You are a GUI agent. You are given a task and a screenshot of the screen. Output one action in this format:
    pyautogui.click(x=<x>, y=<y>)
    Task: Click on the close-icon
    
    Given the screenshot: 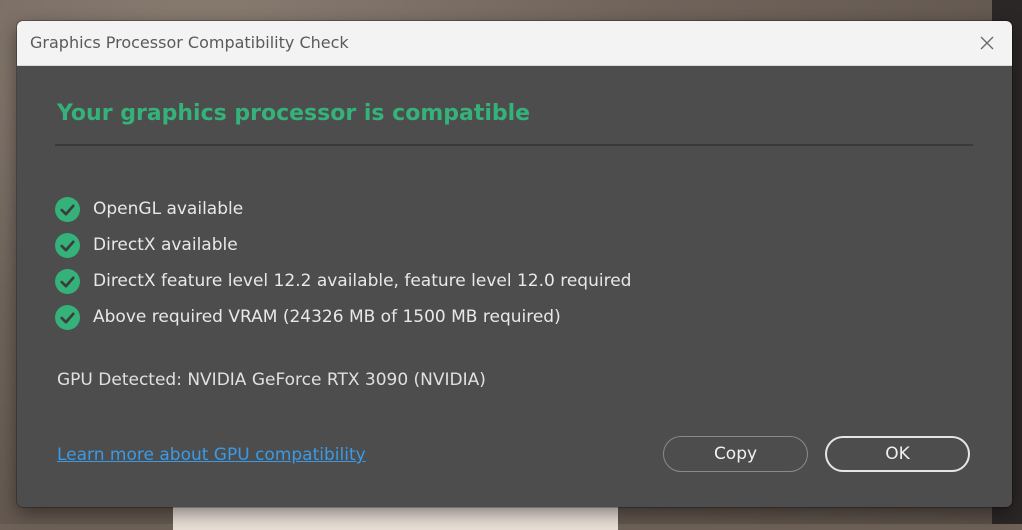 What is the action you would take?
    pyautogui.click(x=987, y=43)
    